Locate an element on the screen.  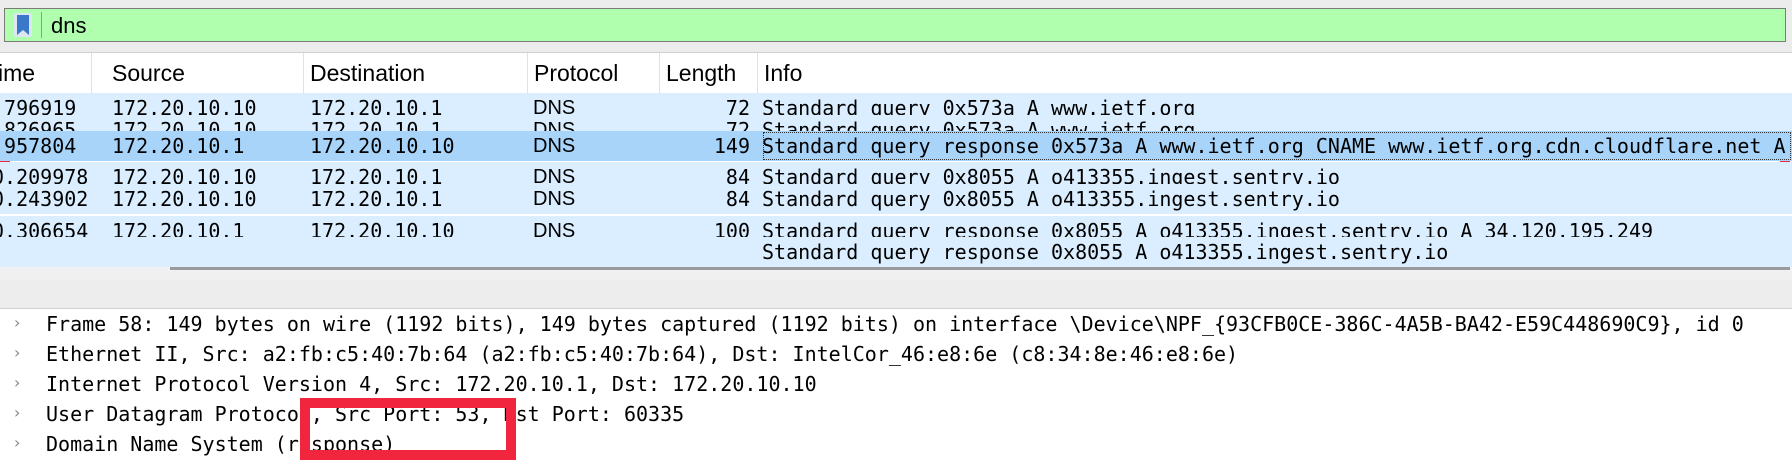
display-filter-input: dns is located at coordinates (895, 25).